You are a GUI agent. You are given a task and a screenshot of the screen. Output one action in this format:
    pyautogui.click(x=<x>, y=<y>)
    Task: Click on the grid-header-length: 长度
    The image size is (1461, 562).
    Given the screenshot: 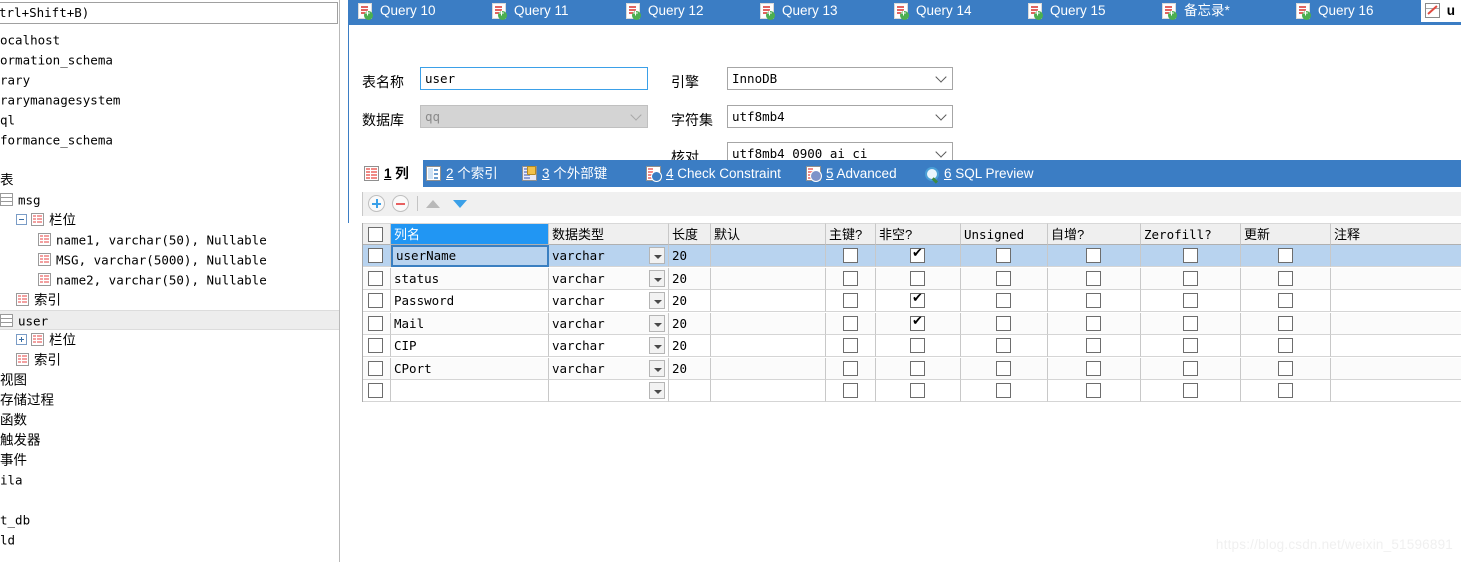 What is the action you would take?
    pyautogui.click(x=690, y=234)
    